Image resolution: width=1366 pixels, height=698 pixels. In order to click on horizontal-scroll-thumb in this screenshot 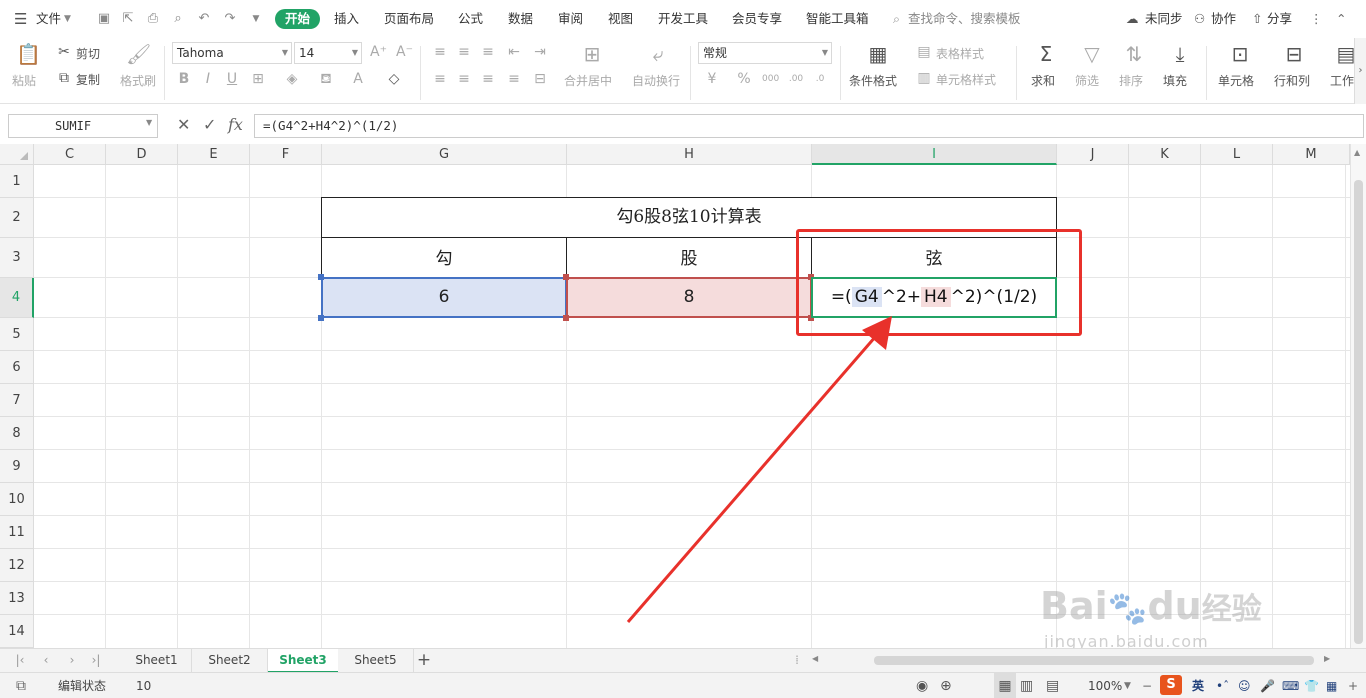, I will do `click(1094, 660)`.